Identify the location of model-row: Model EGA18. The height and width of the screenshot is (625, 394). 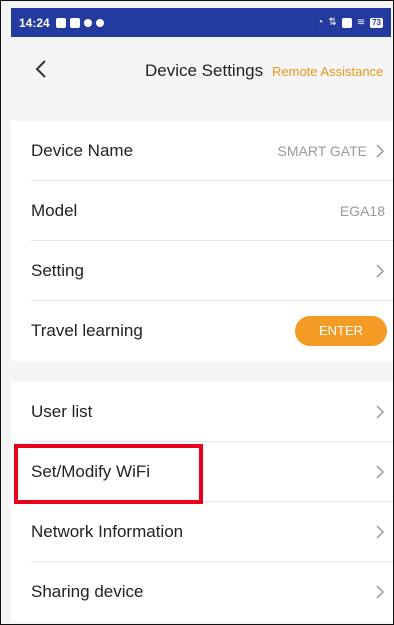
(212, 211).